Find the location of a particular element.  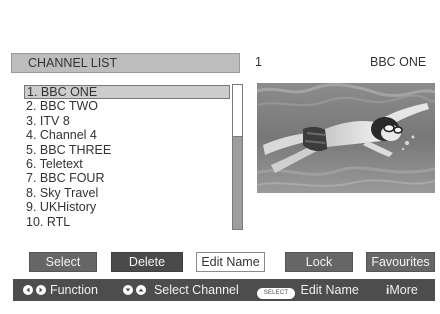

left-arrow-icon is located at coordinates (28, 290).